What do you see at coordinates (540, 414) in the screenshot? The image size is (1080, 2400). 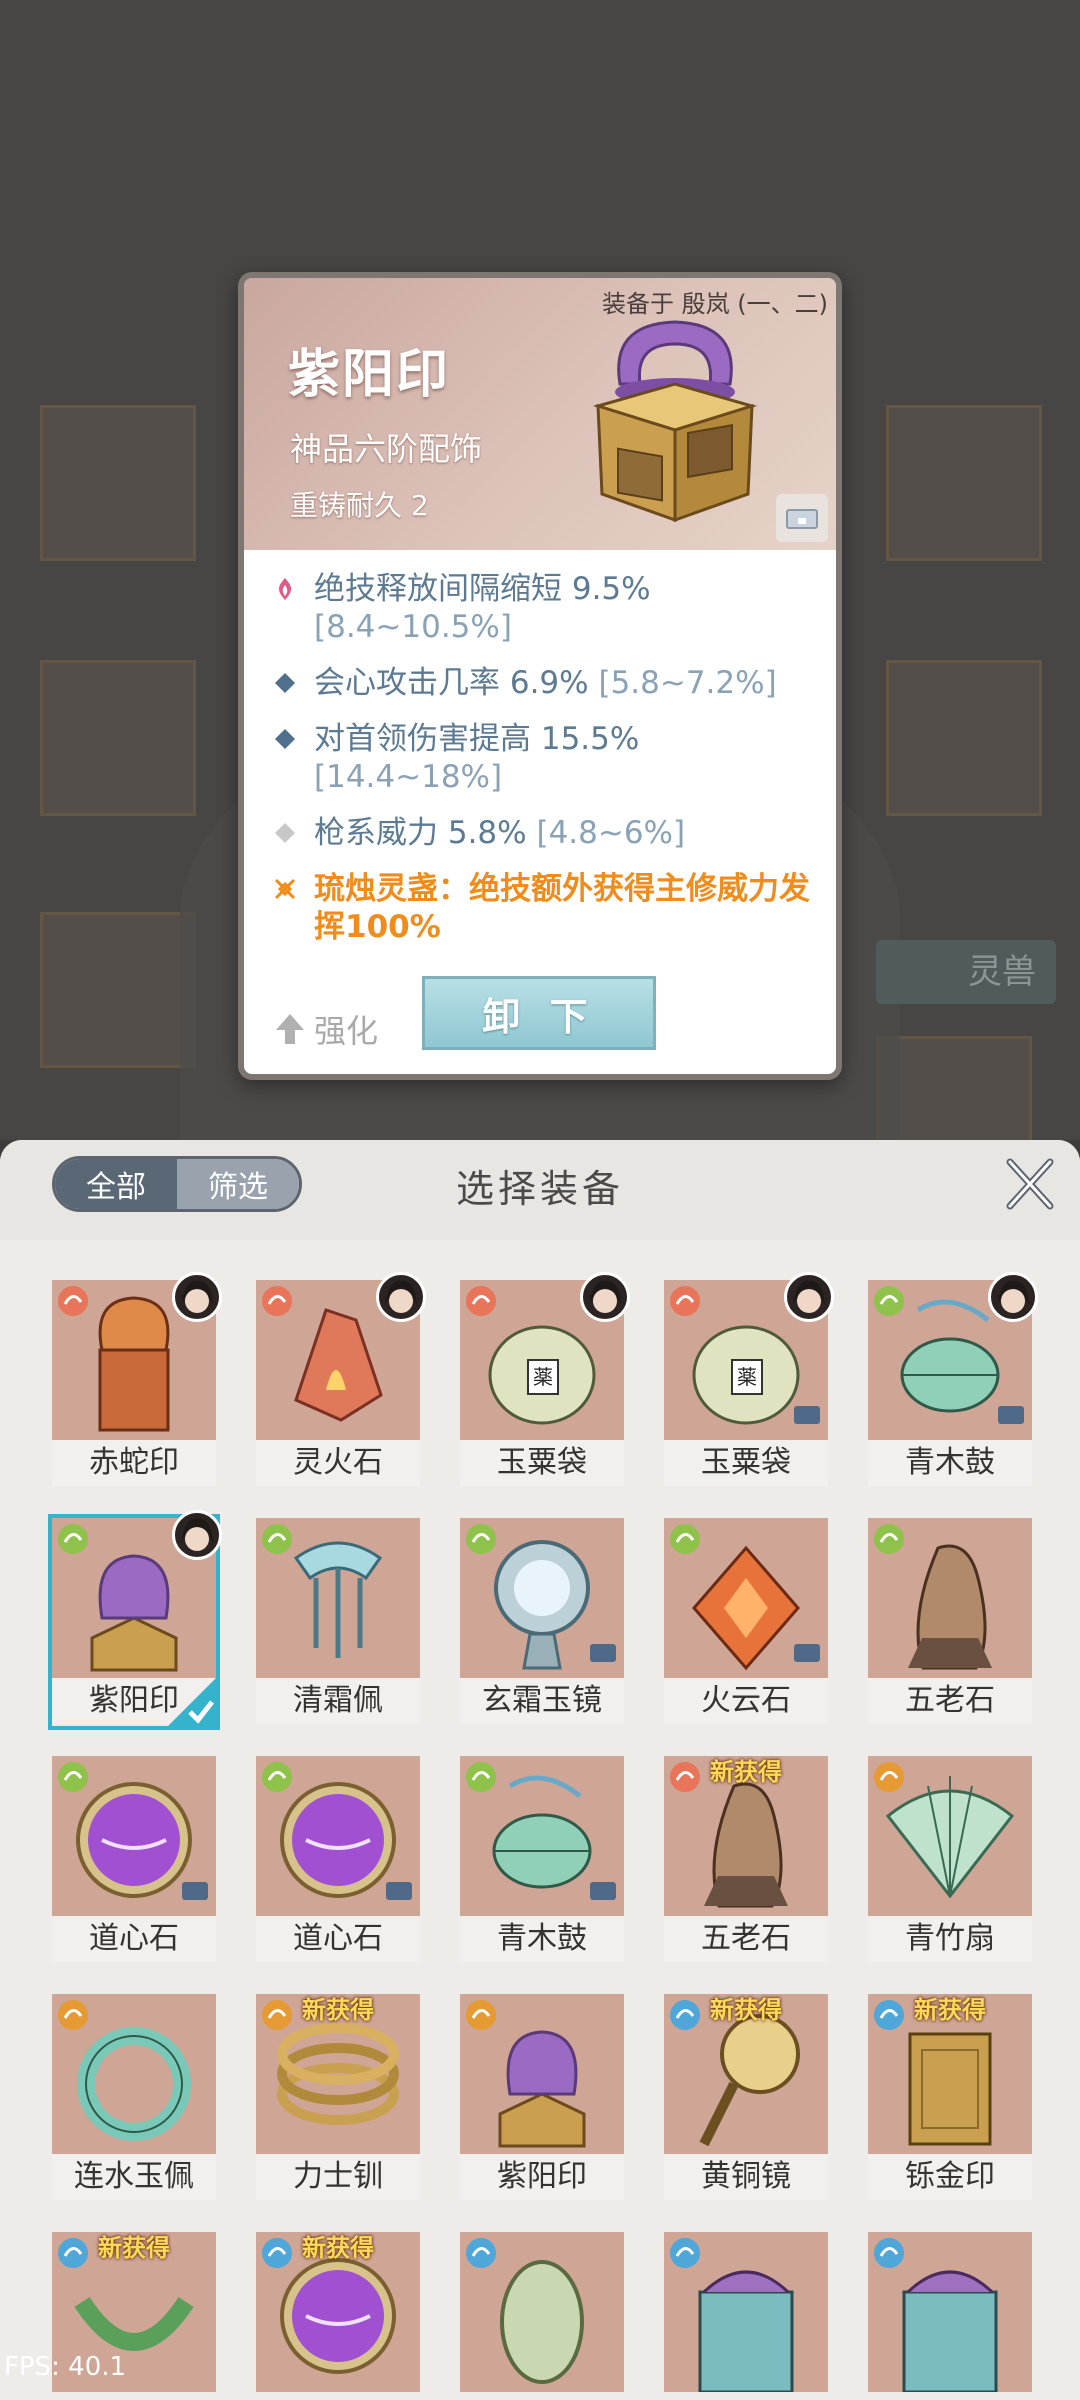 I see `item-detail-header: 装备于 殷岚 (一、二) 紫阳印 神品六阶配饰 重铸耐久 2` at bounding box center [540, 414].